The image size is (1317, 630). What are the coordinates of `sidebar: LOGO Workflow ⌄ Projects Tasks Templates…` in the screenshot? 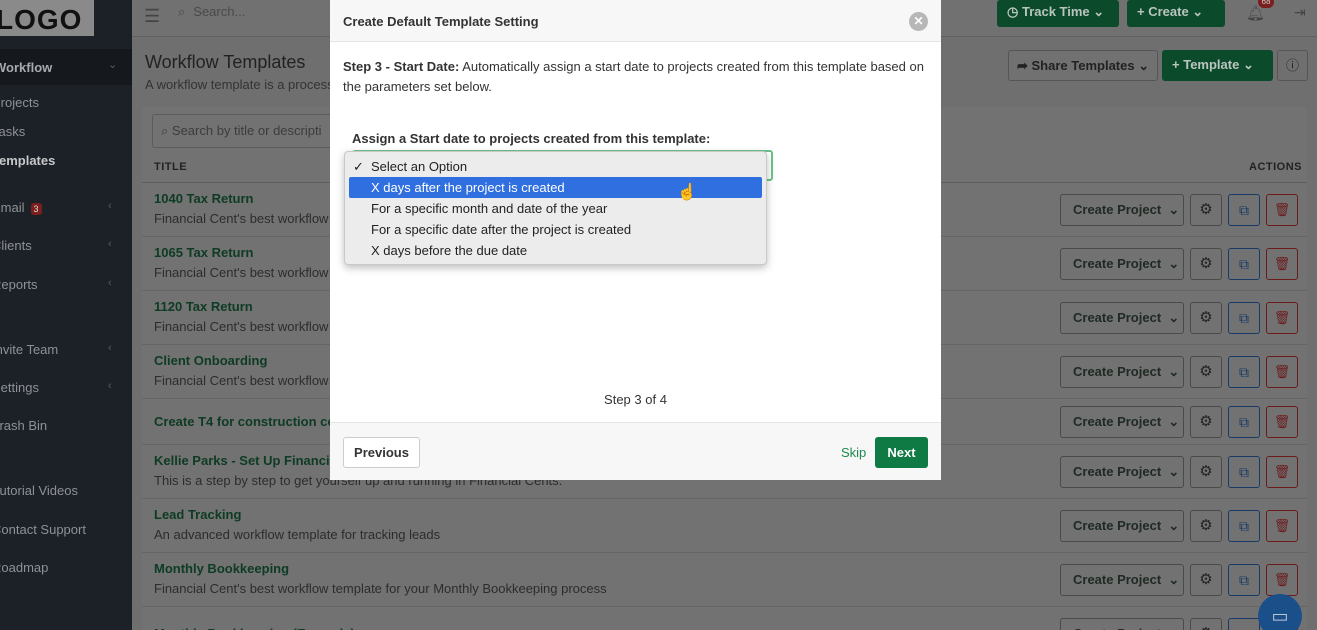 It's located at (66, 315).